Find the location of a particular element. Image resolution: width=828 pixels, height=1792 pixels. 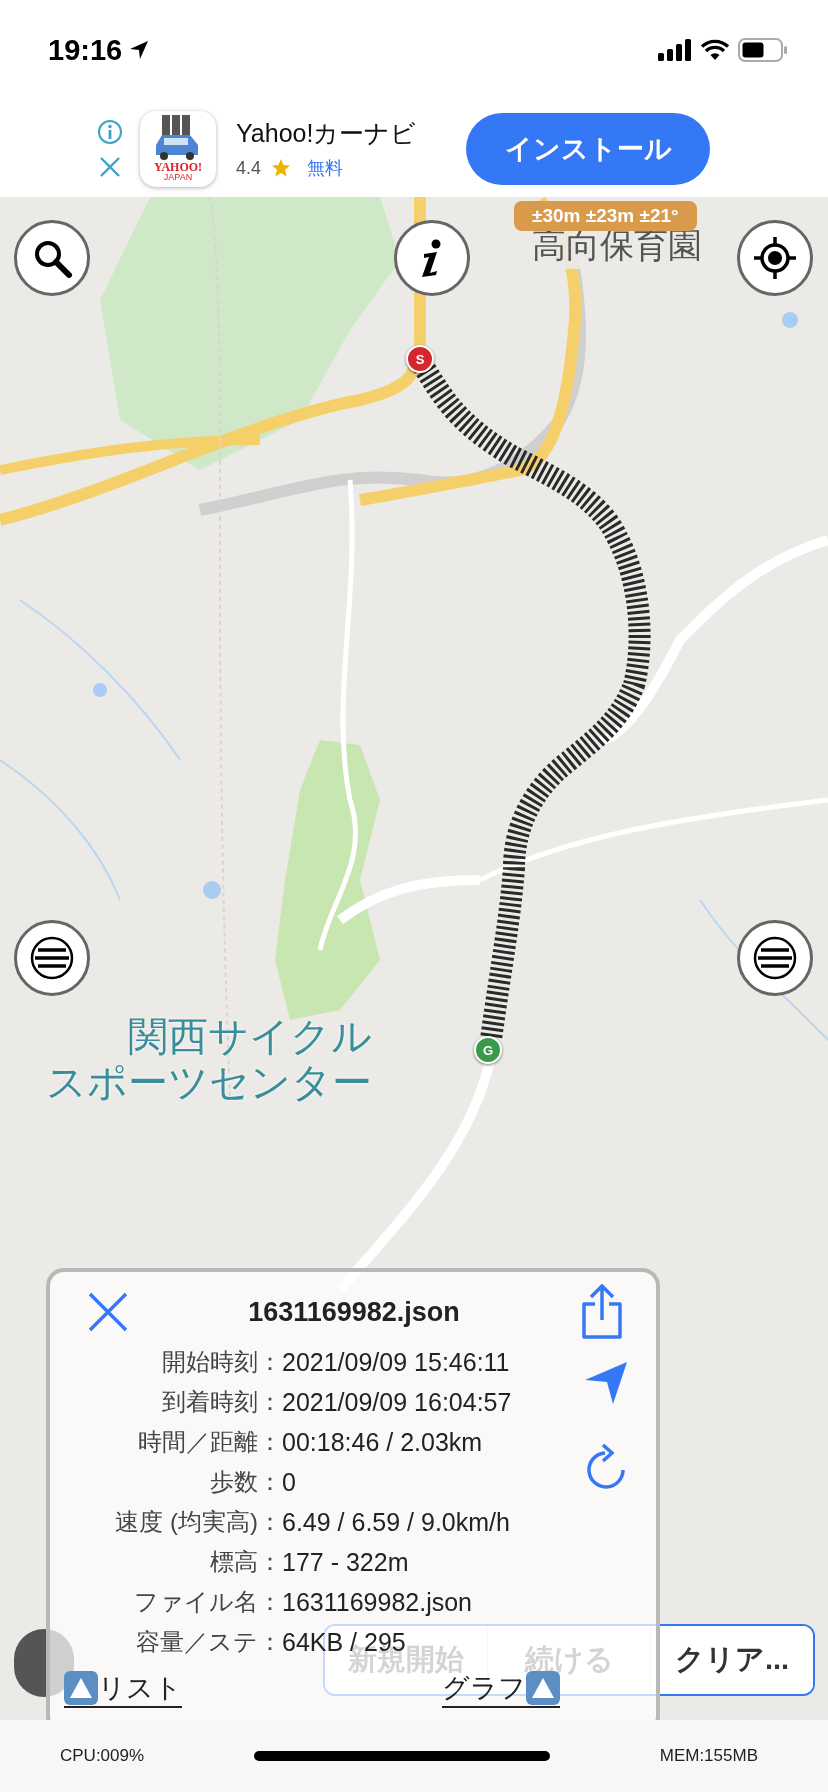

field-value: 6.49 / 6.59 / 9.0km/h is located at coordinates (396, 1522).